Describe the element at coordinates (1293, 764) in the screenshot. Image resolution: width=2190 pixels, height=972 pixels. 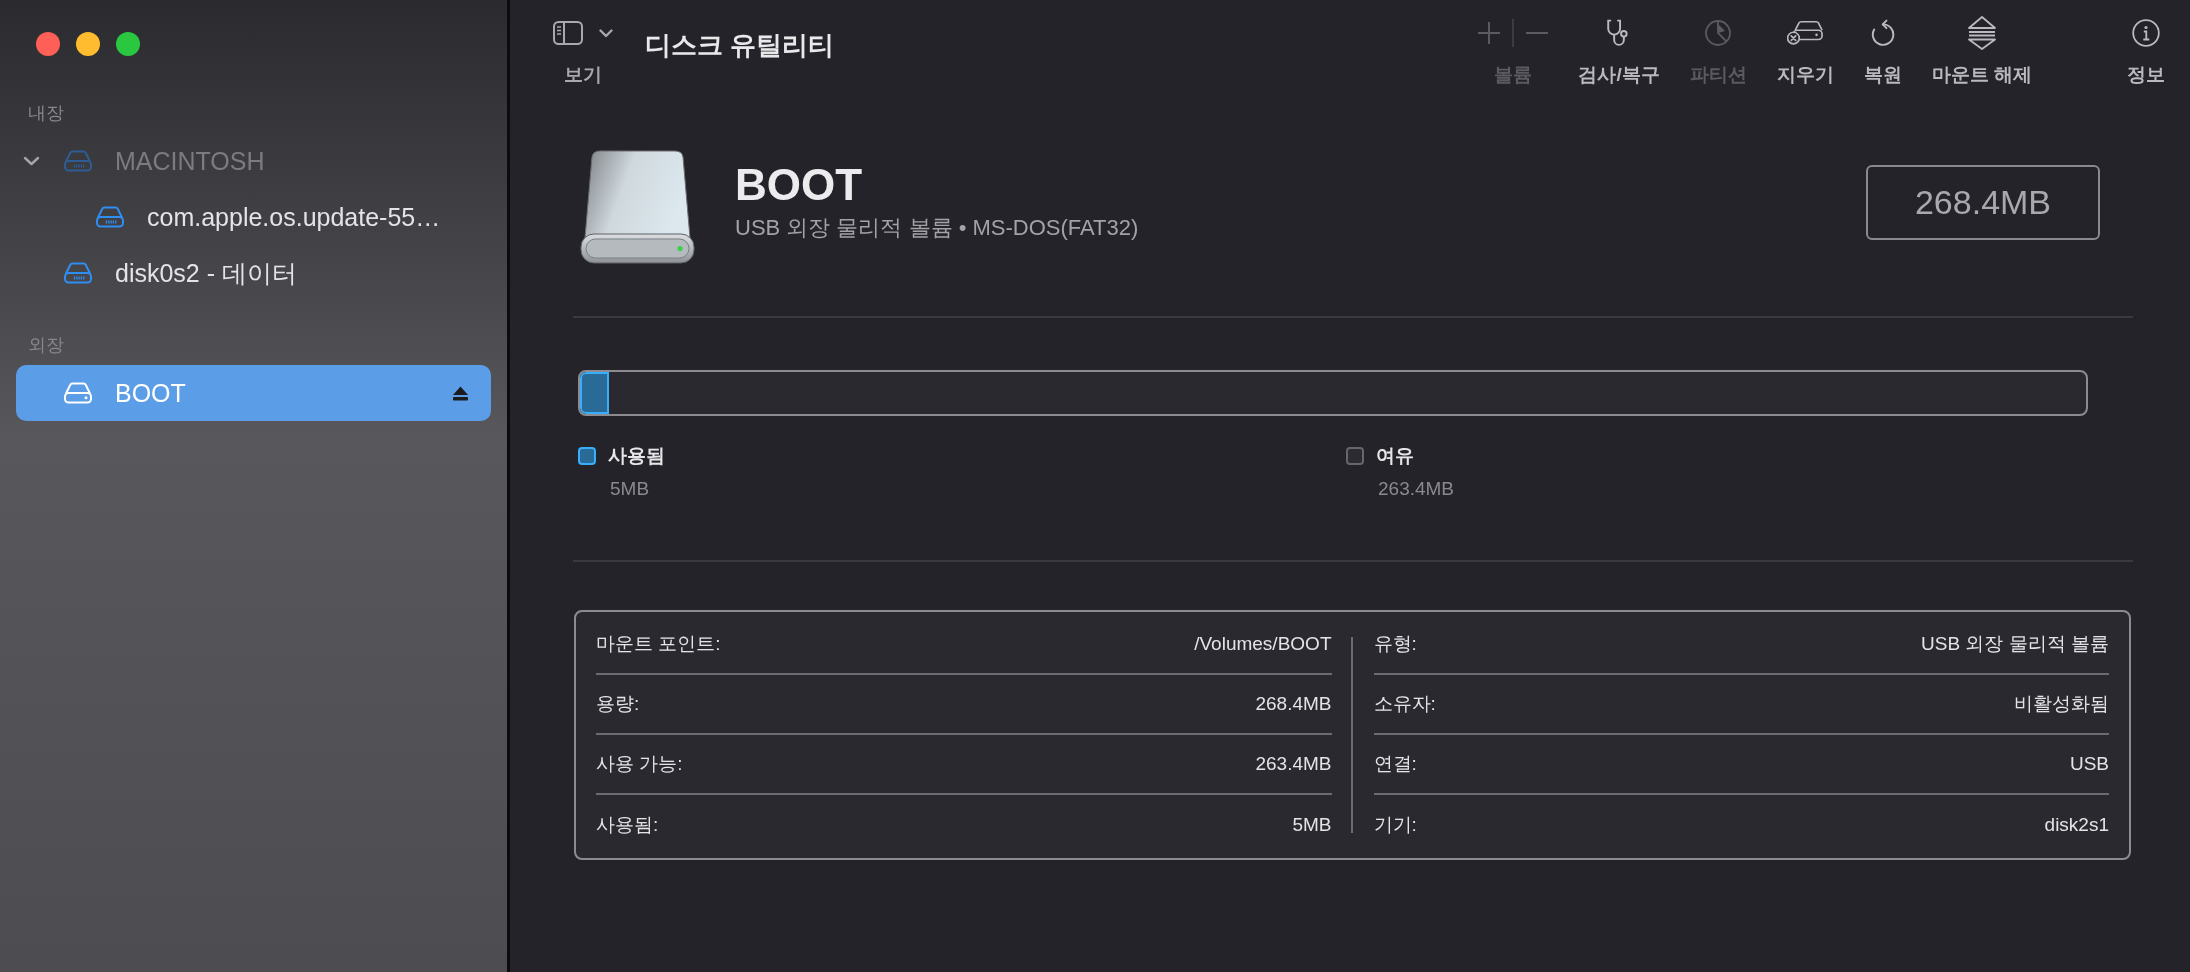
I see `info-value: 263.4MB` at that location.